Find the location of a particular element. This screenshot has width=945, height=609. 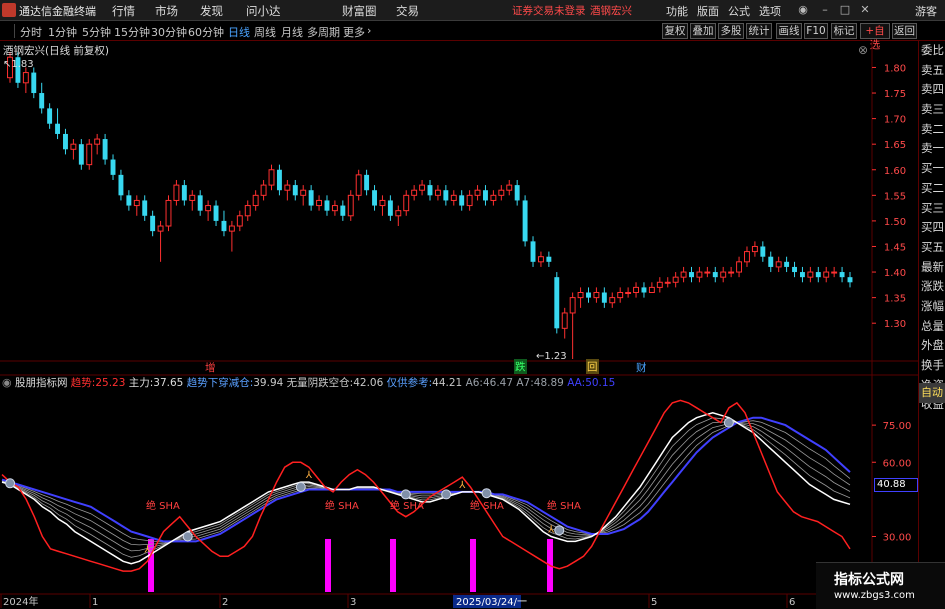

back-button: 返回 is located at coordinates (904, 31).